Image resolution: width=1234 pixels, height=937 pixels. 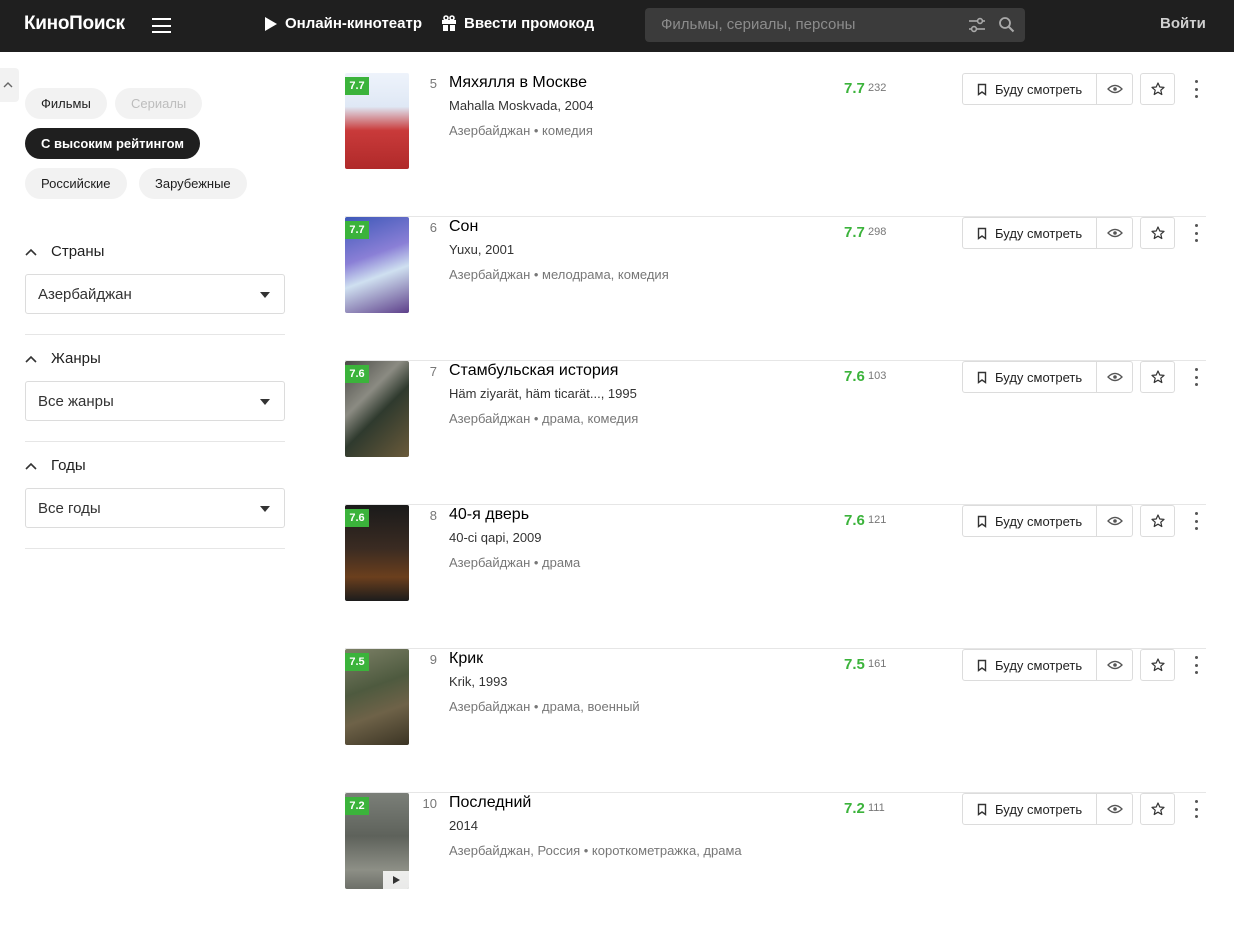 I want to click on movie-title: Последний, so click(x=490, y=803).